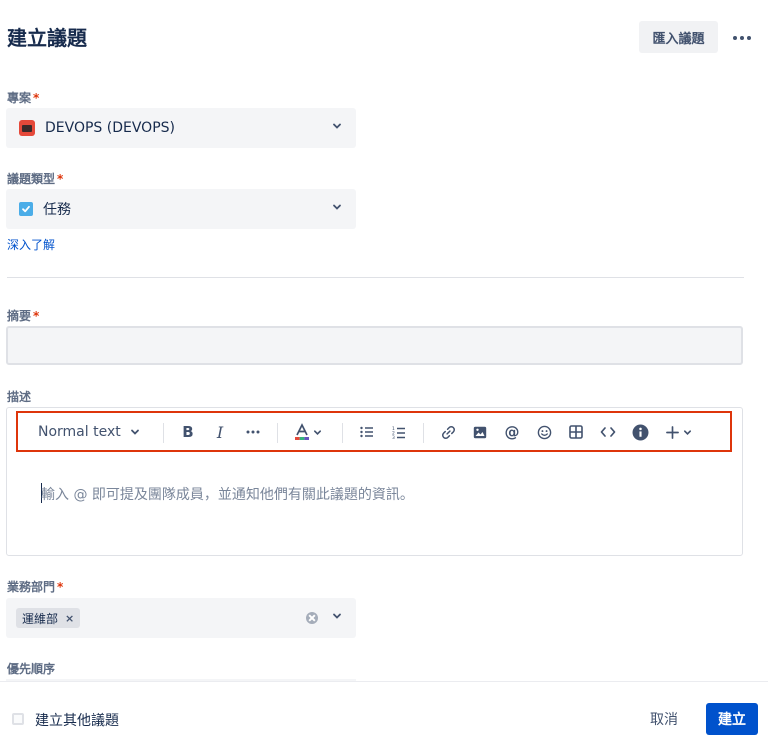 This screenshot has height=744, width=768. What do you see at coordinates (23, 316) in the screenshot?
I see `summary-label: 摘要 *` at bounding box center [23, 316].